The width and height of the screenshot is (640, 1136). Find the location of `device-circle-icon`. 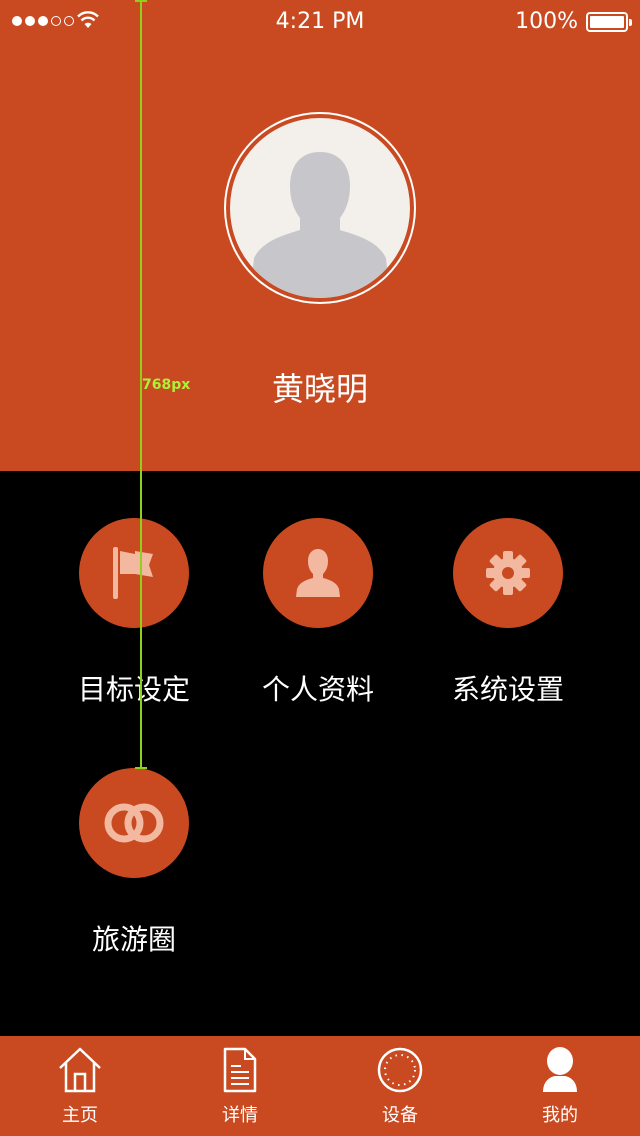

device-circle-icon is located at coordinates (400, 1070).